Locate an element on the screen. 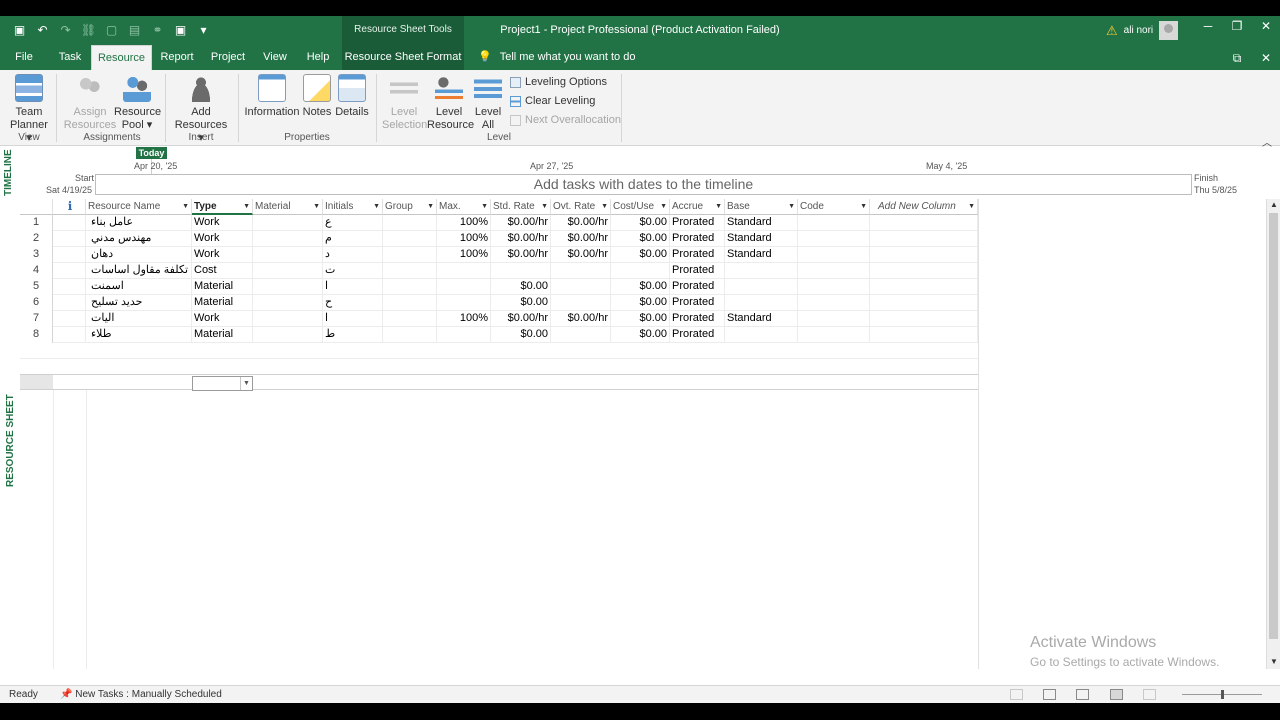 This screenshot has width=1280, height=720. initials-cell: د is located at coordinates (353, 255).